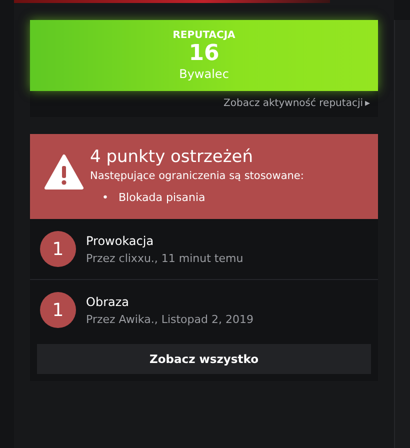  Describe the element at coordinates (204, 35) in the screenshot. I see `reputation-label: REPUTACJA` at that location.